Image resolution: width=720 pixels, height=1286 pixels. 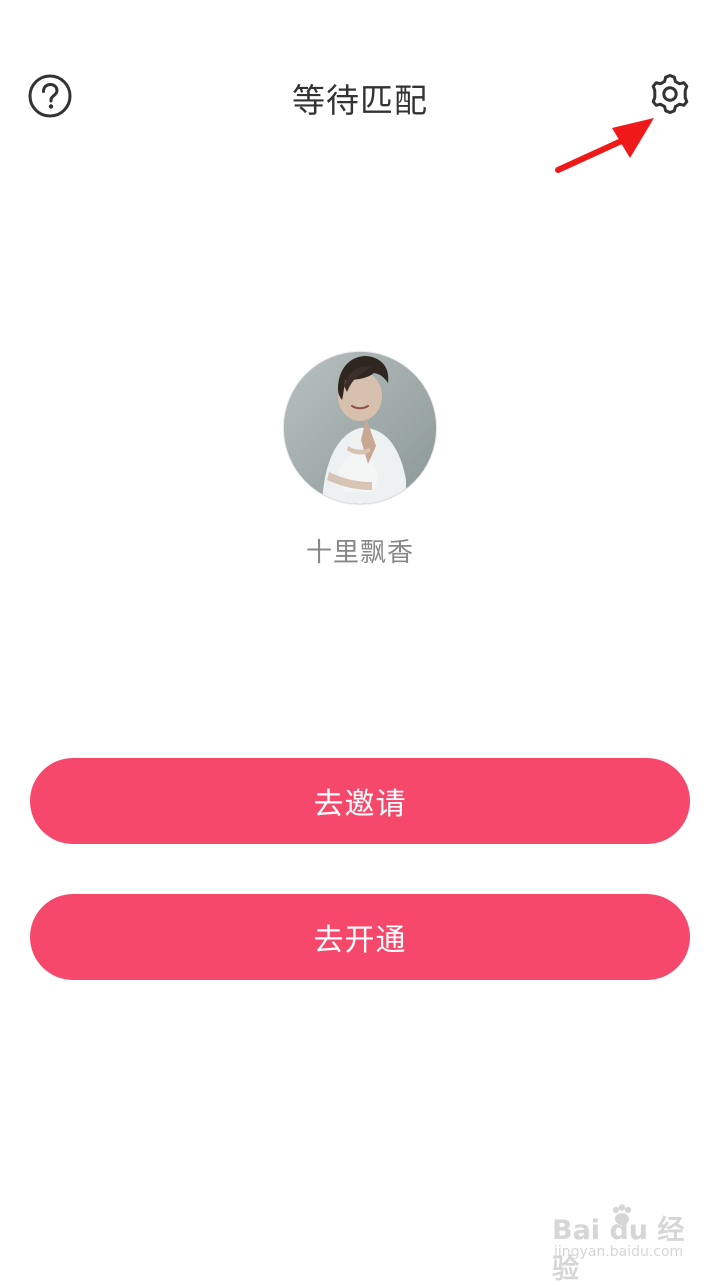 I want to click on watermark-url: jingyan.baidu.com, so click(x=619, y=1252).